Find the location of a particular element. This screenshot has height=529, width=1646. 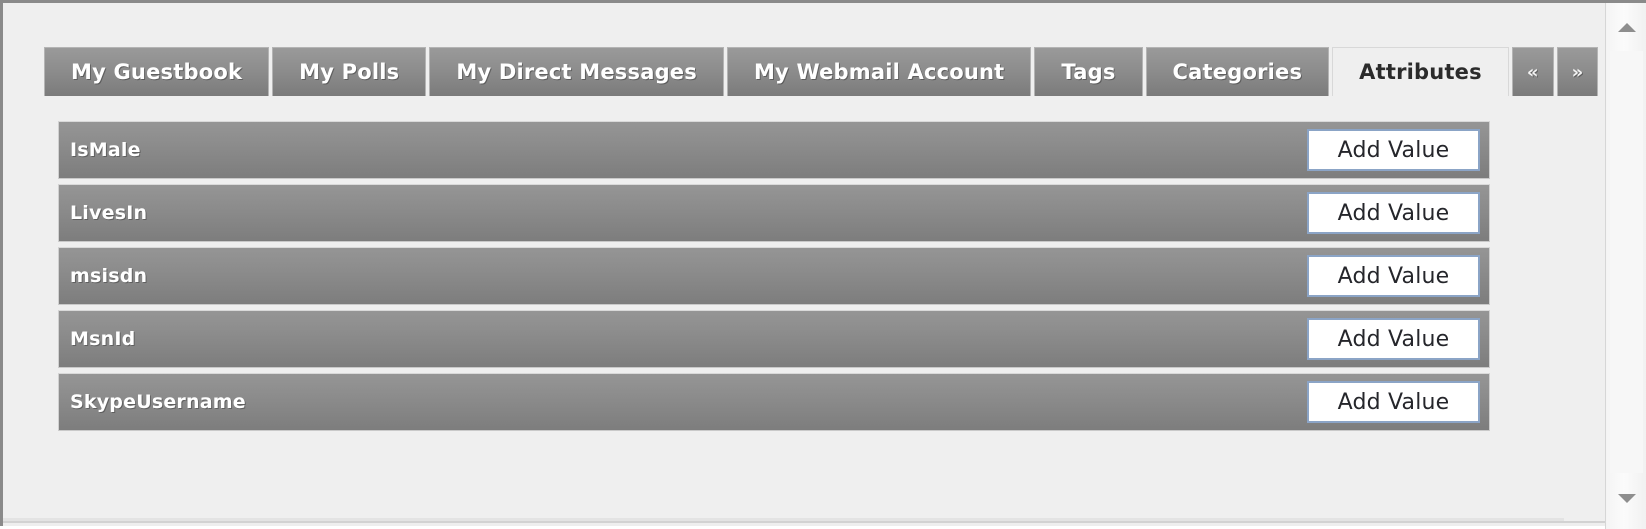

tab-label: Attributes is located at coordinates (1420, 72).